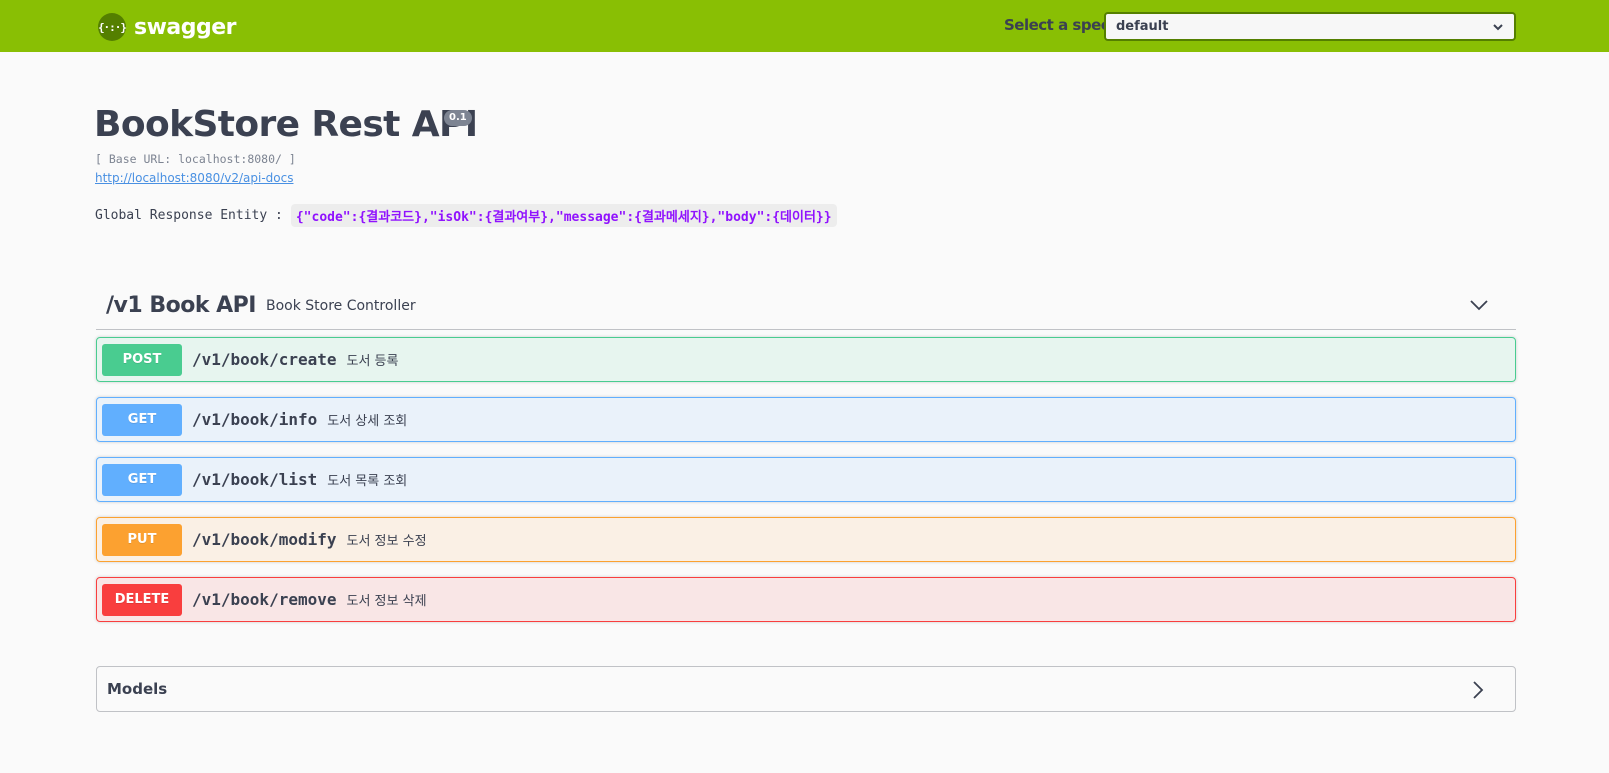 This screenshot has height=773, width=1609. What do you see at coordinates (806, 306) in the screenshot?
I see `tag-header-book-api: /v1 Book API Book Store Controller` at bounding box center [806, 306].